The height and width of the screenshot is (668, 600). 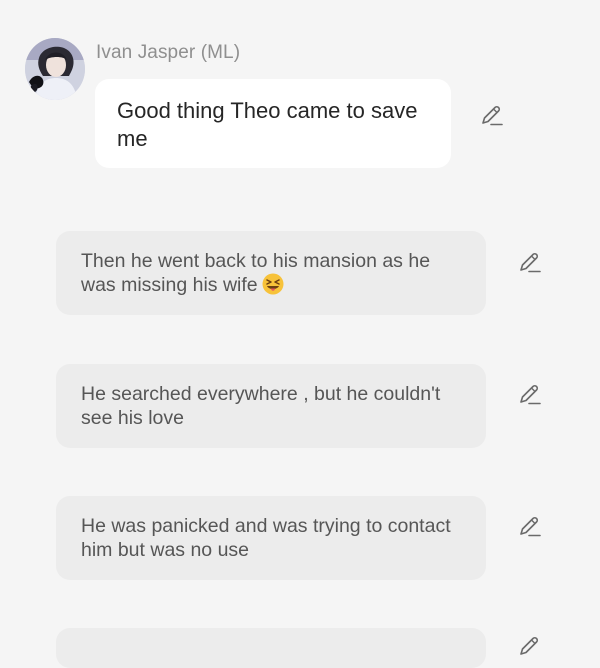 I want to click on message-bubble: Good thing Theo came to save me, so click(x=273, y=123).